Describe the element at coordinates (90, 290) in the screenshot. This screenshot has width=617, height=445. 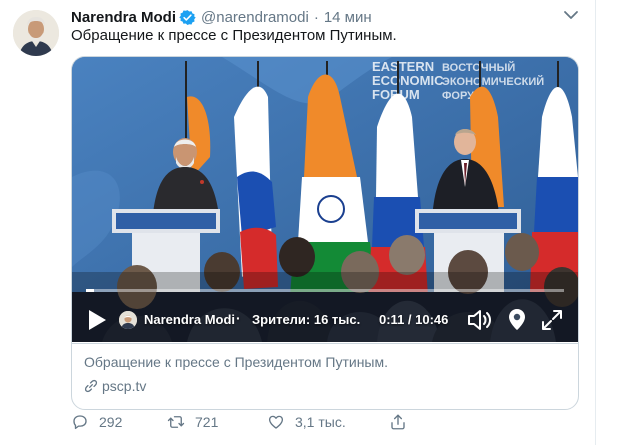
I see `video-progress-fill` at that location.